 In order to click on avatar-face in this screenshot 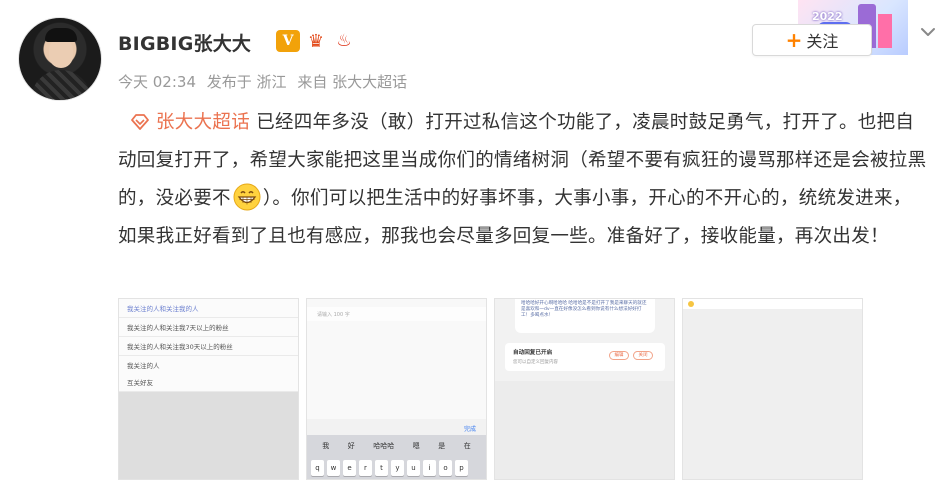, I will do `click(61, 53)`.